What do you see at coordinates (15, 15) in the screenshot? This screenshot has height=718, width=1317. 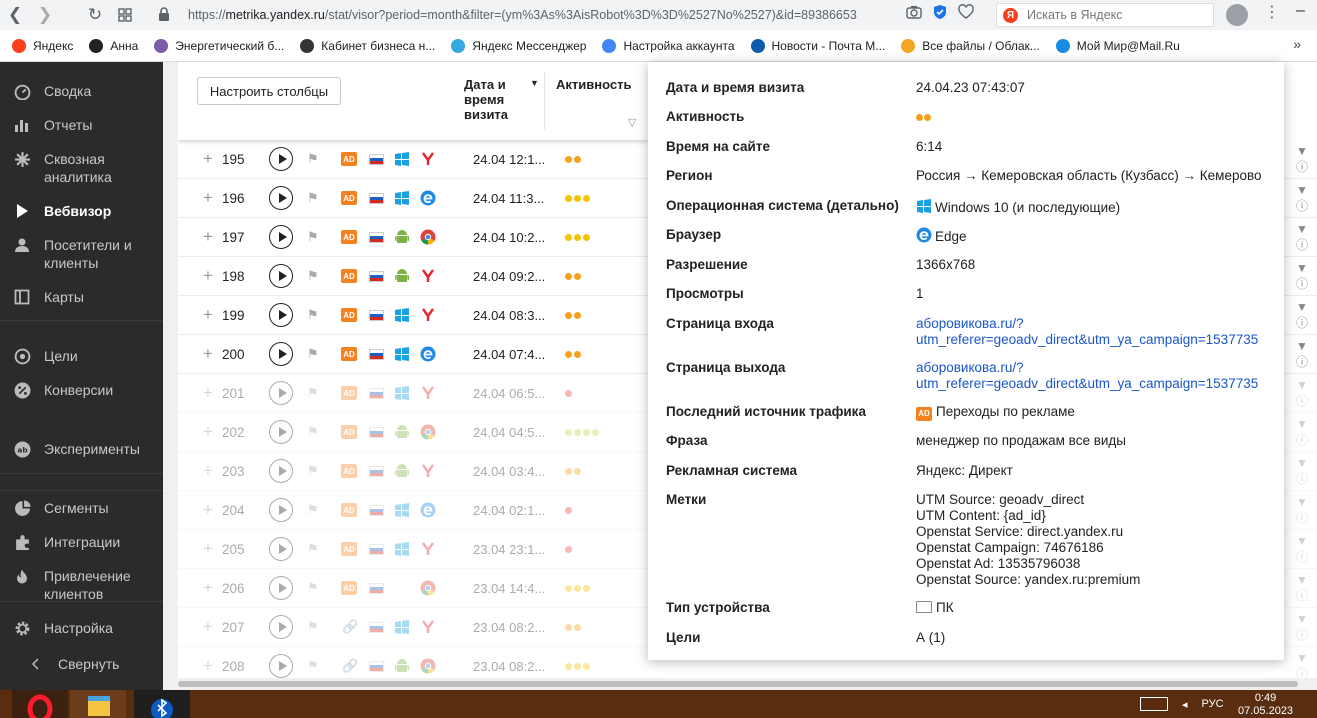 I see `back-button: ❮` at bounding box center [15, 15].